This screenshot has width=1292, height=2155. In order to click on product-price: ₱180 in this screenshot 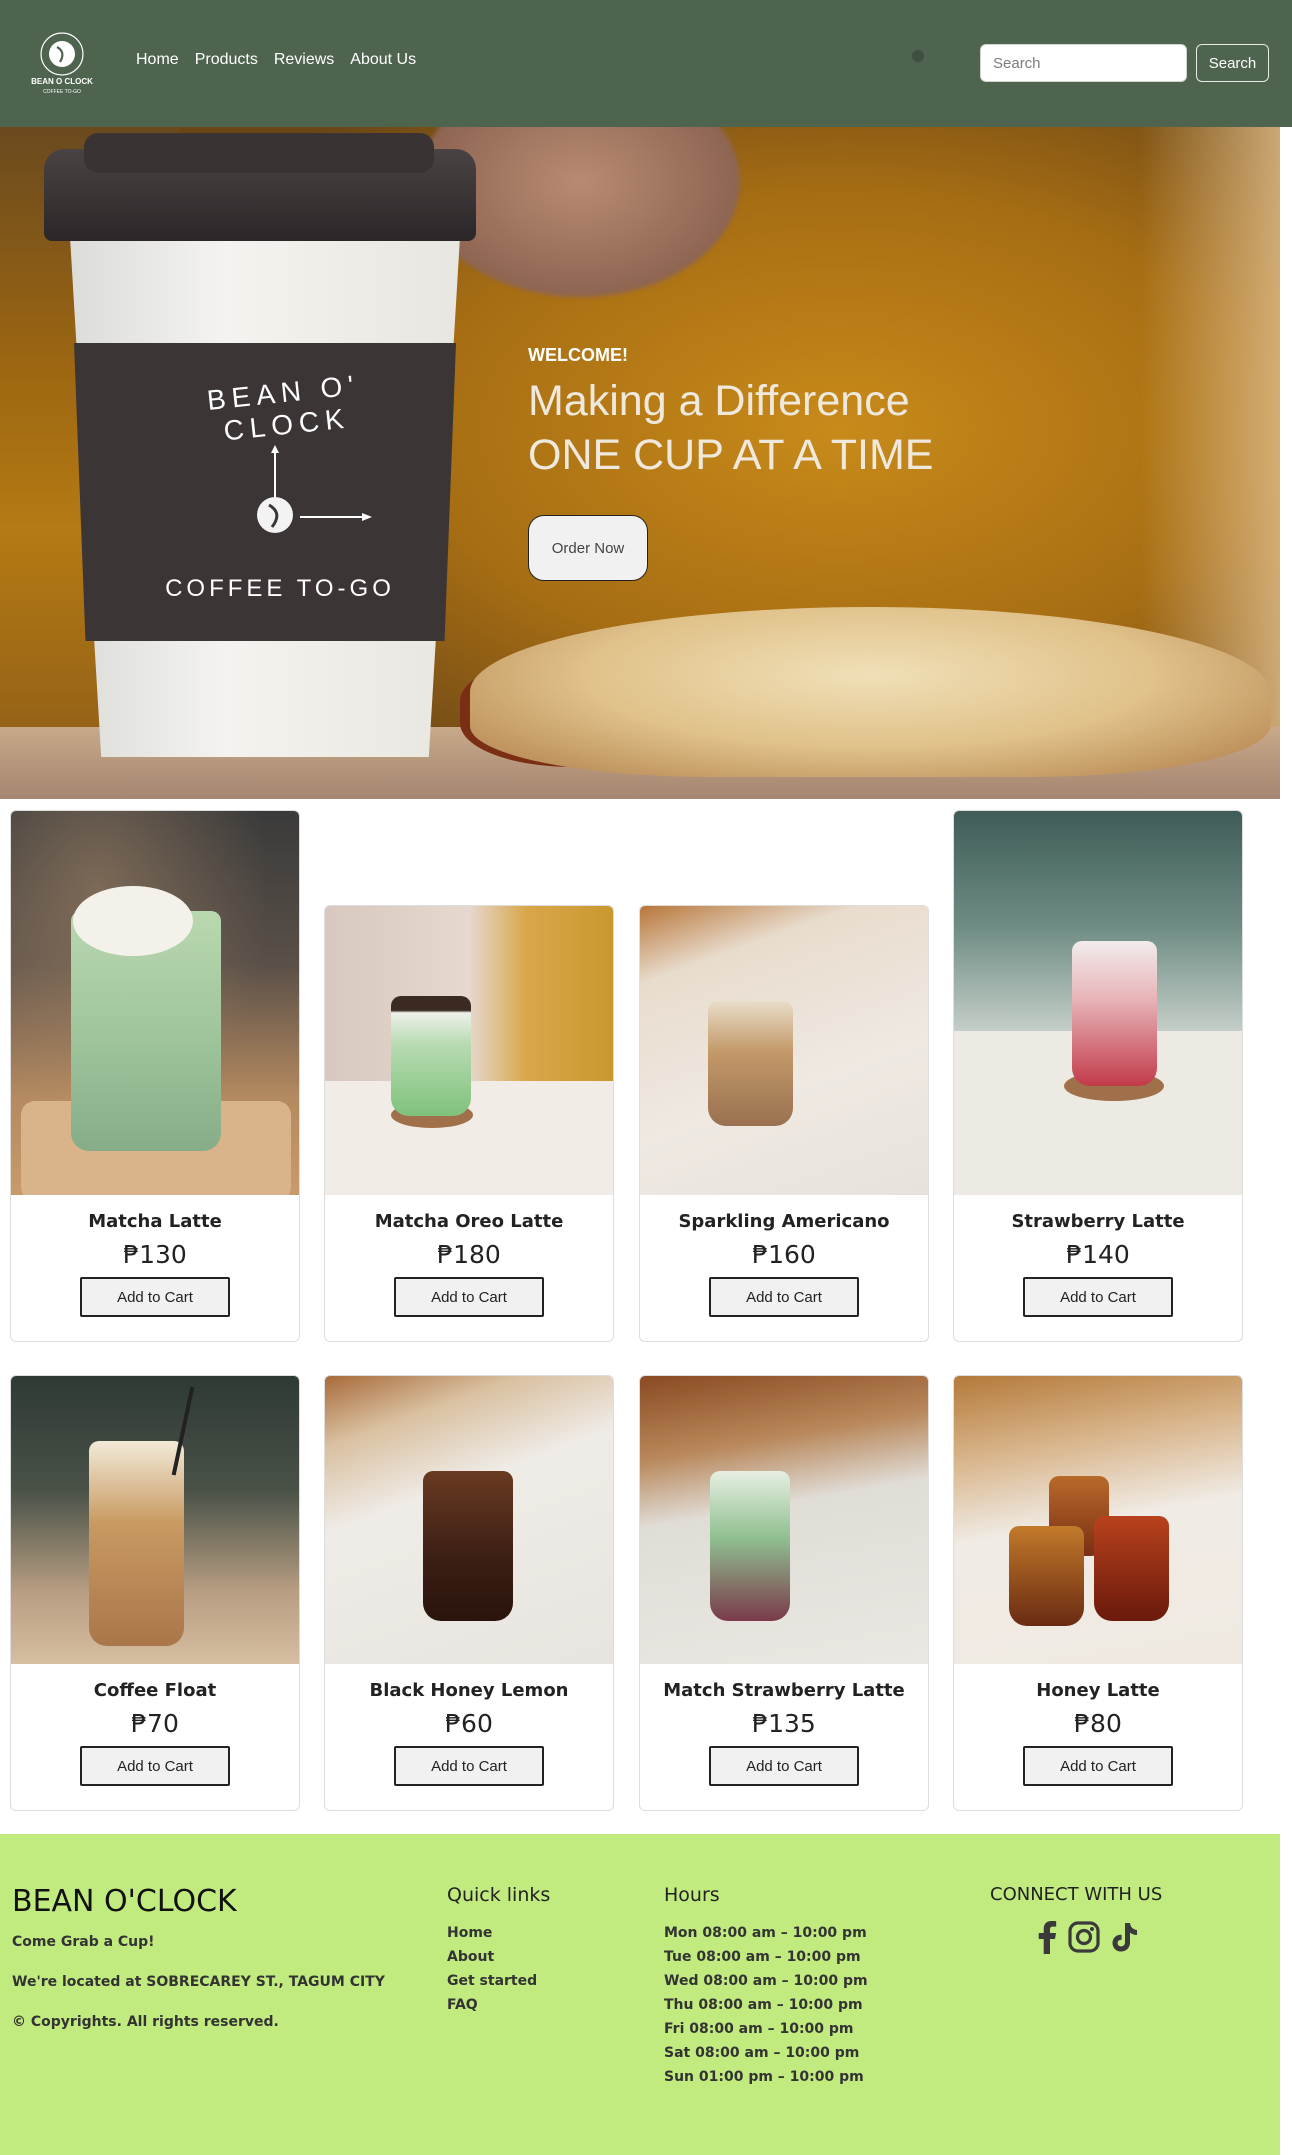, I will do `click(469, 1254)`.